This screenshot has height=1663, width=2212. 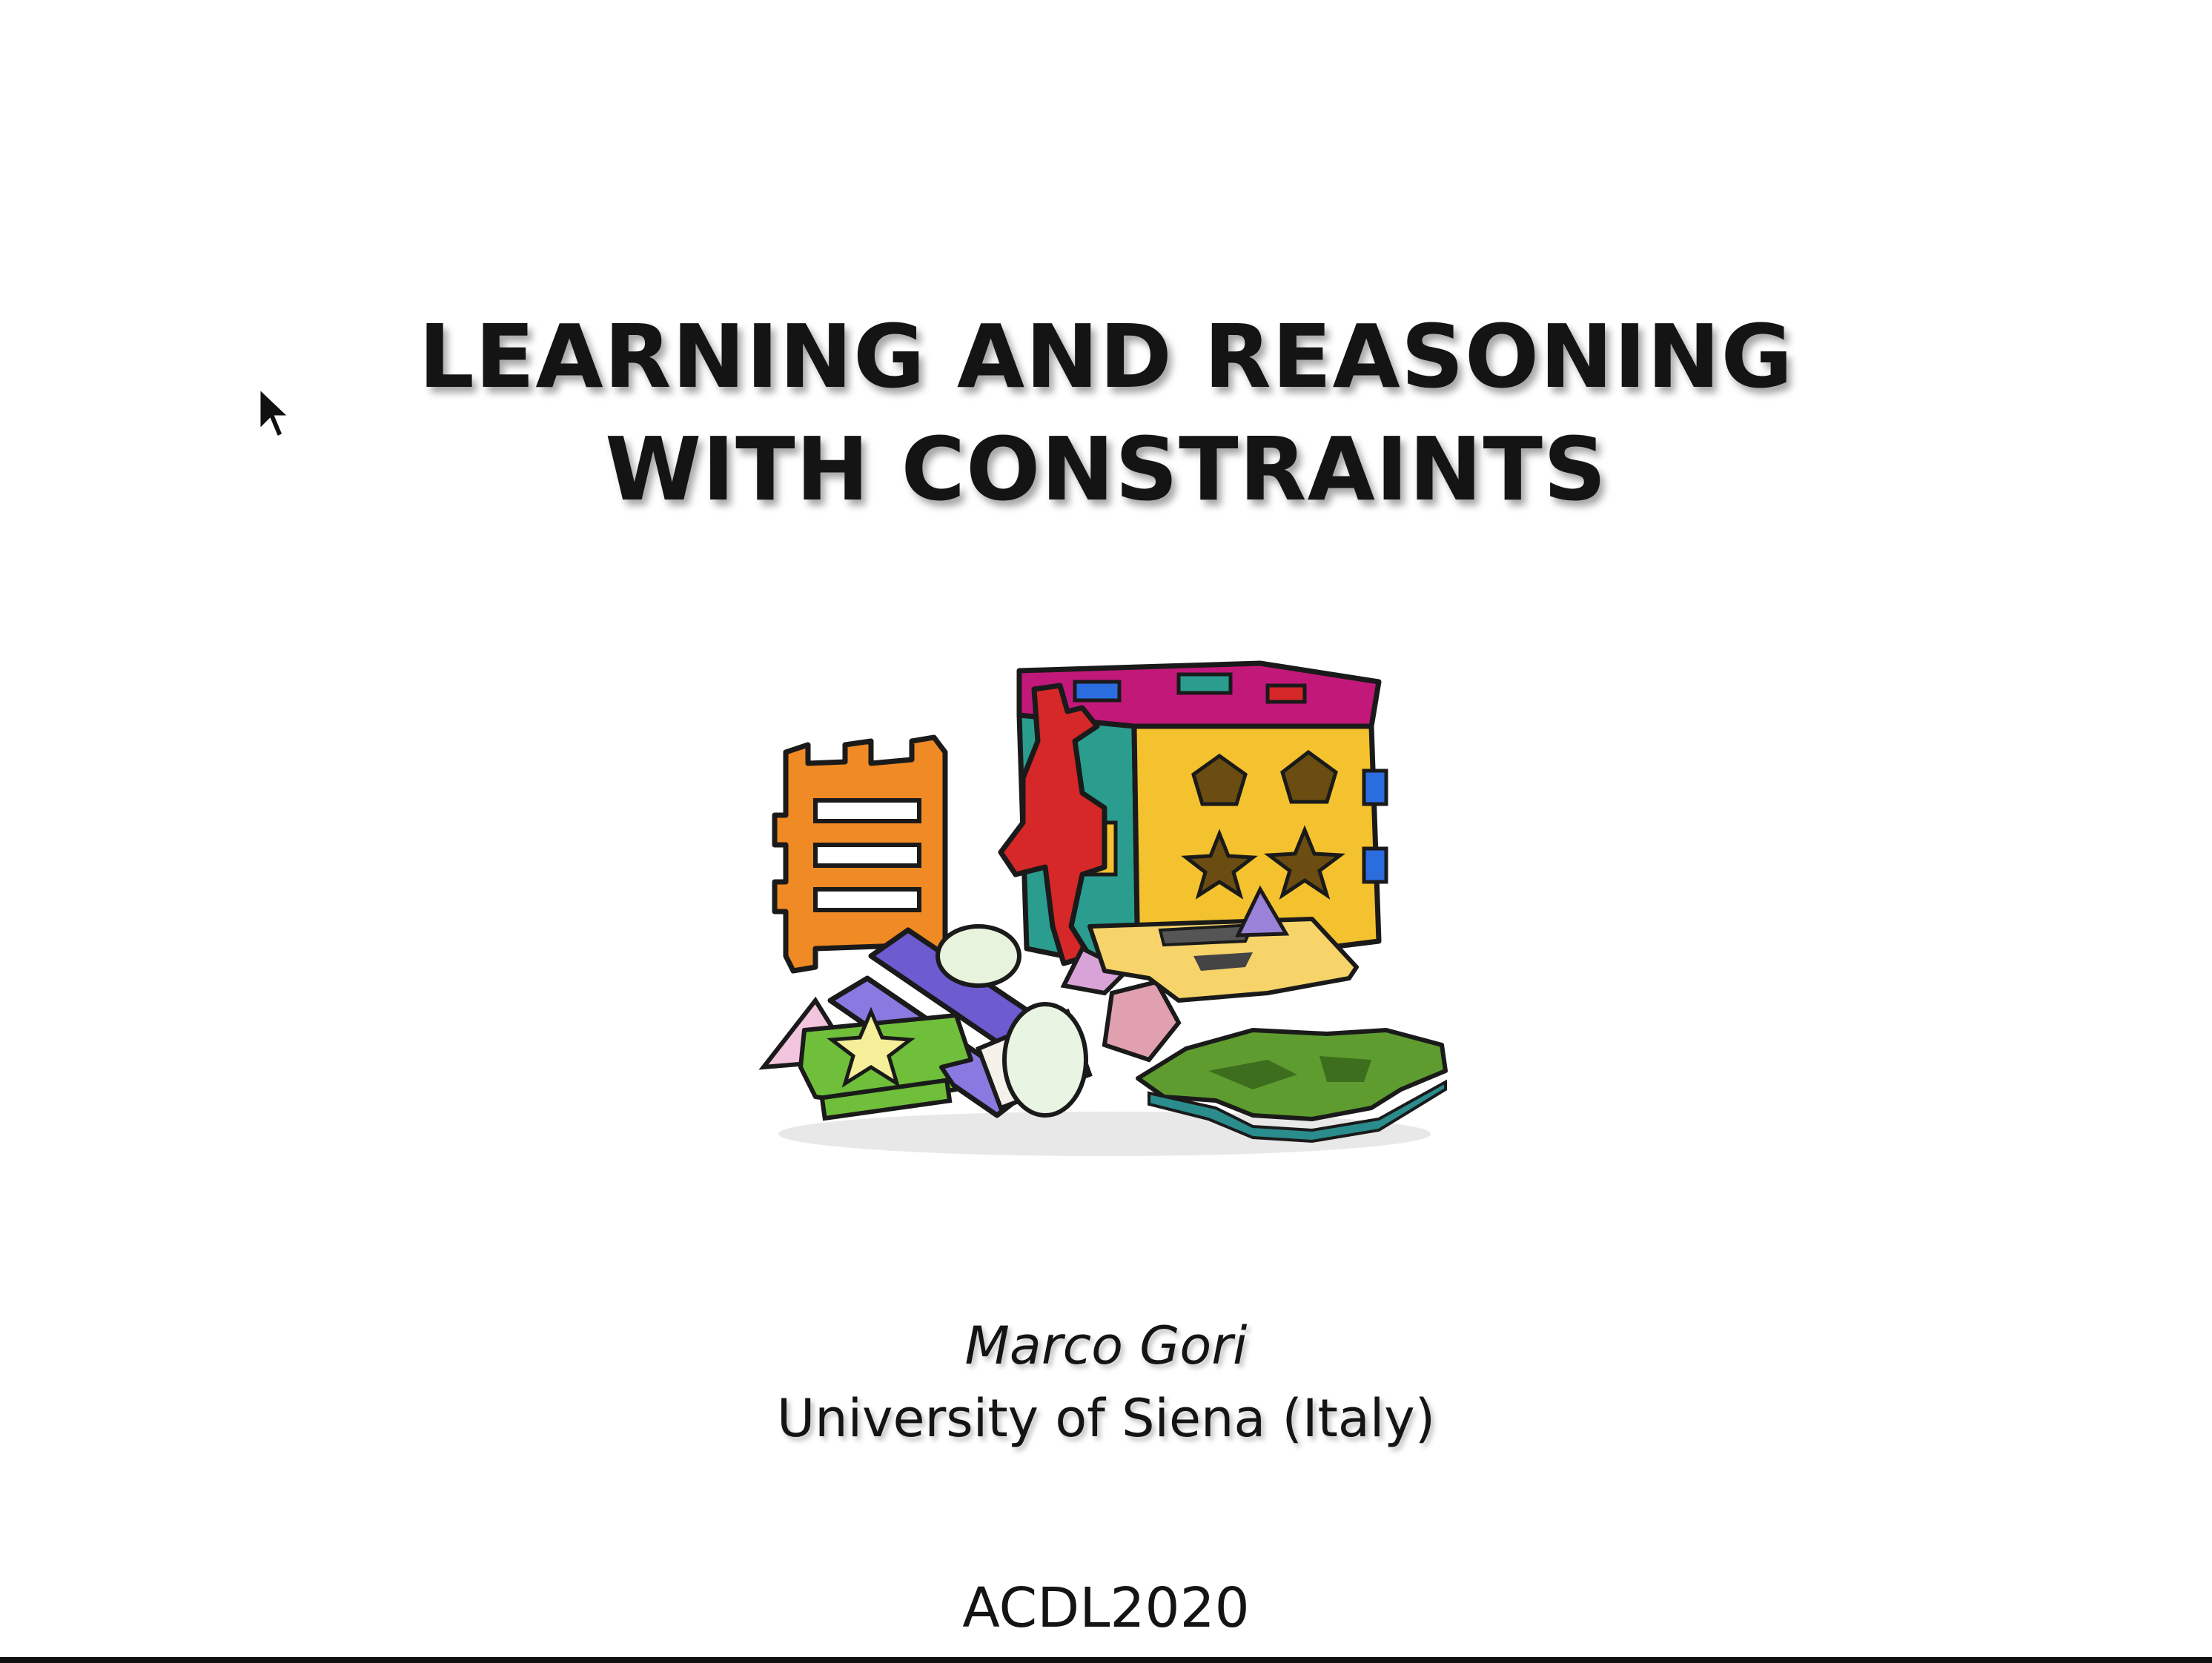 I want to click on title-line-2: WITH CONSTRAINTS, so click(x=1106, y=469).